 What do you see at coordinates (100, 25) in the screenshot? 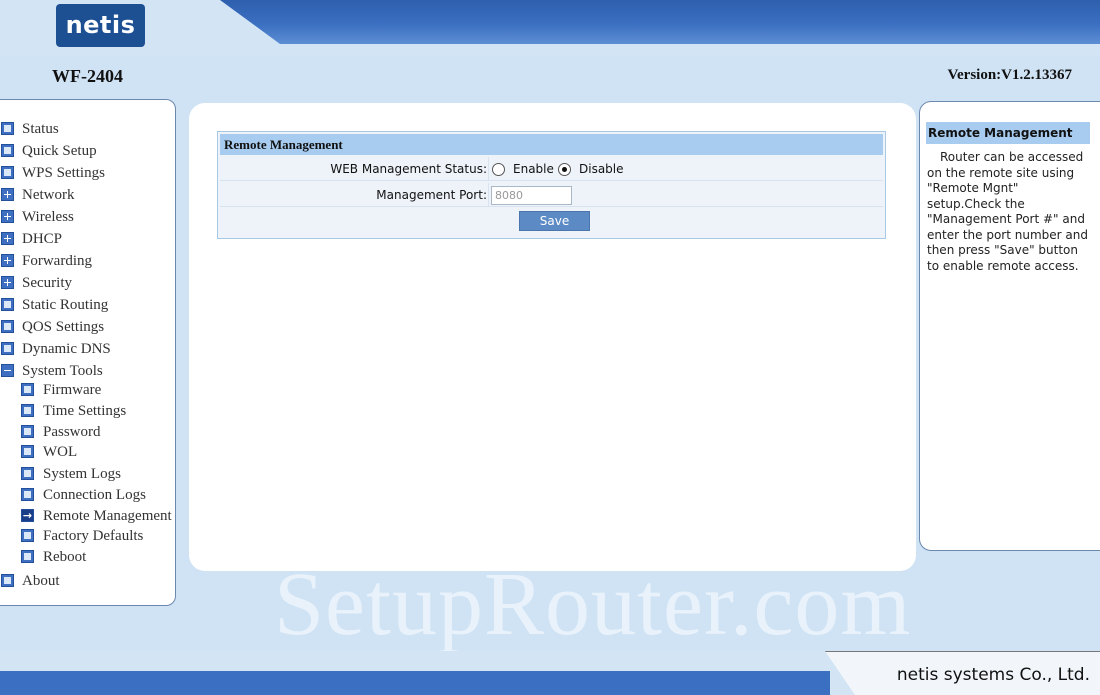
I see `netis-logo: netis` at bounding box center [100, 25].